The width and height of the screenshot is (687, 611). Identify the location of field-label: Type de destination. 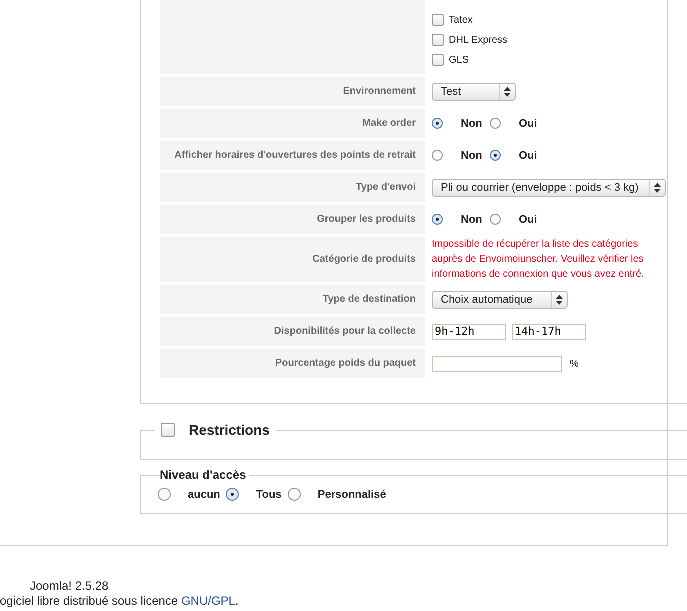
(292, 299).